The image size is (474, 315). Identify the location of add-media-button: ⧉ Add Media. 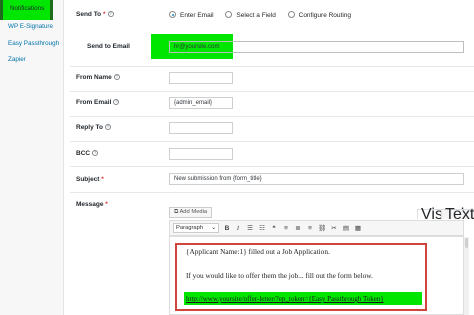
(191, 212).